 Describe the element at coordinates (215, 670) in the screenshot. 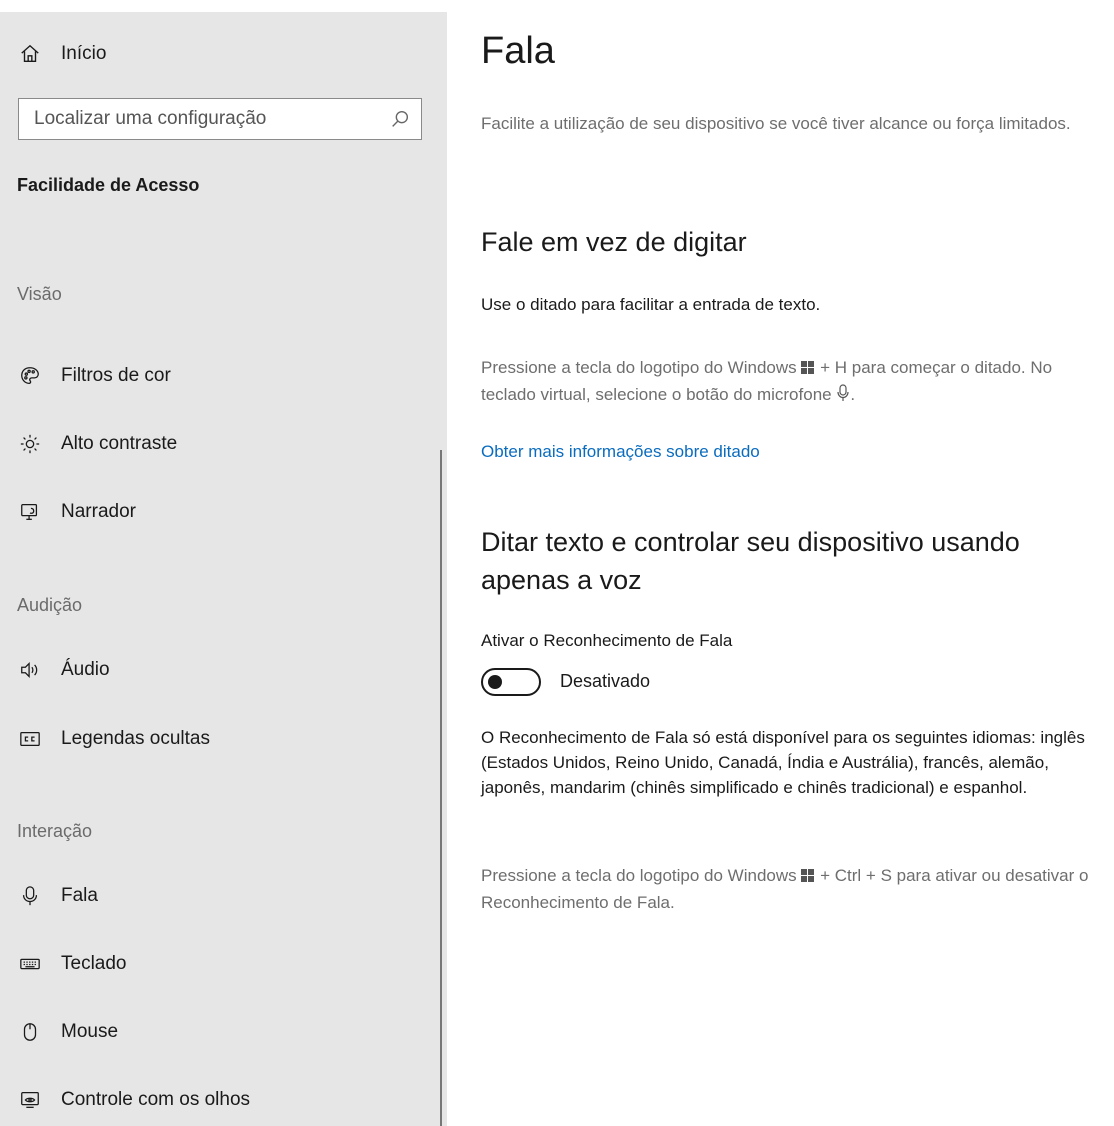

I see `sidebar-item-audio: Áudio` at that location.